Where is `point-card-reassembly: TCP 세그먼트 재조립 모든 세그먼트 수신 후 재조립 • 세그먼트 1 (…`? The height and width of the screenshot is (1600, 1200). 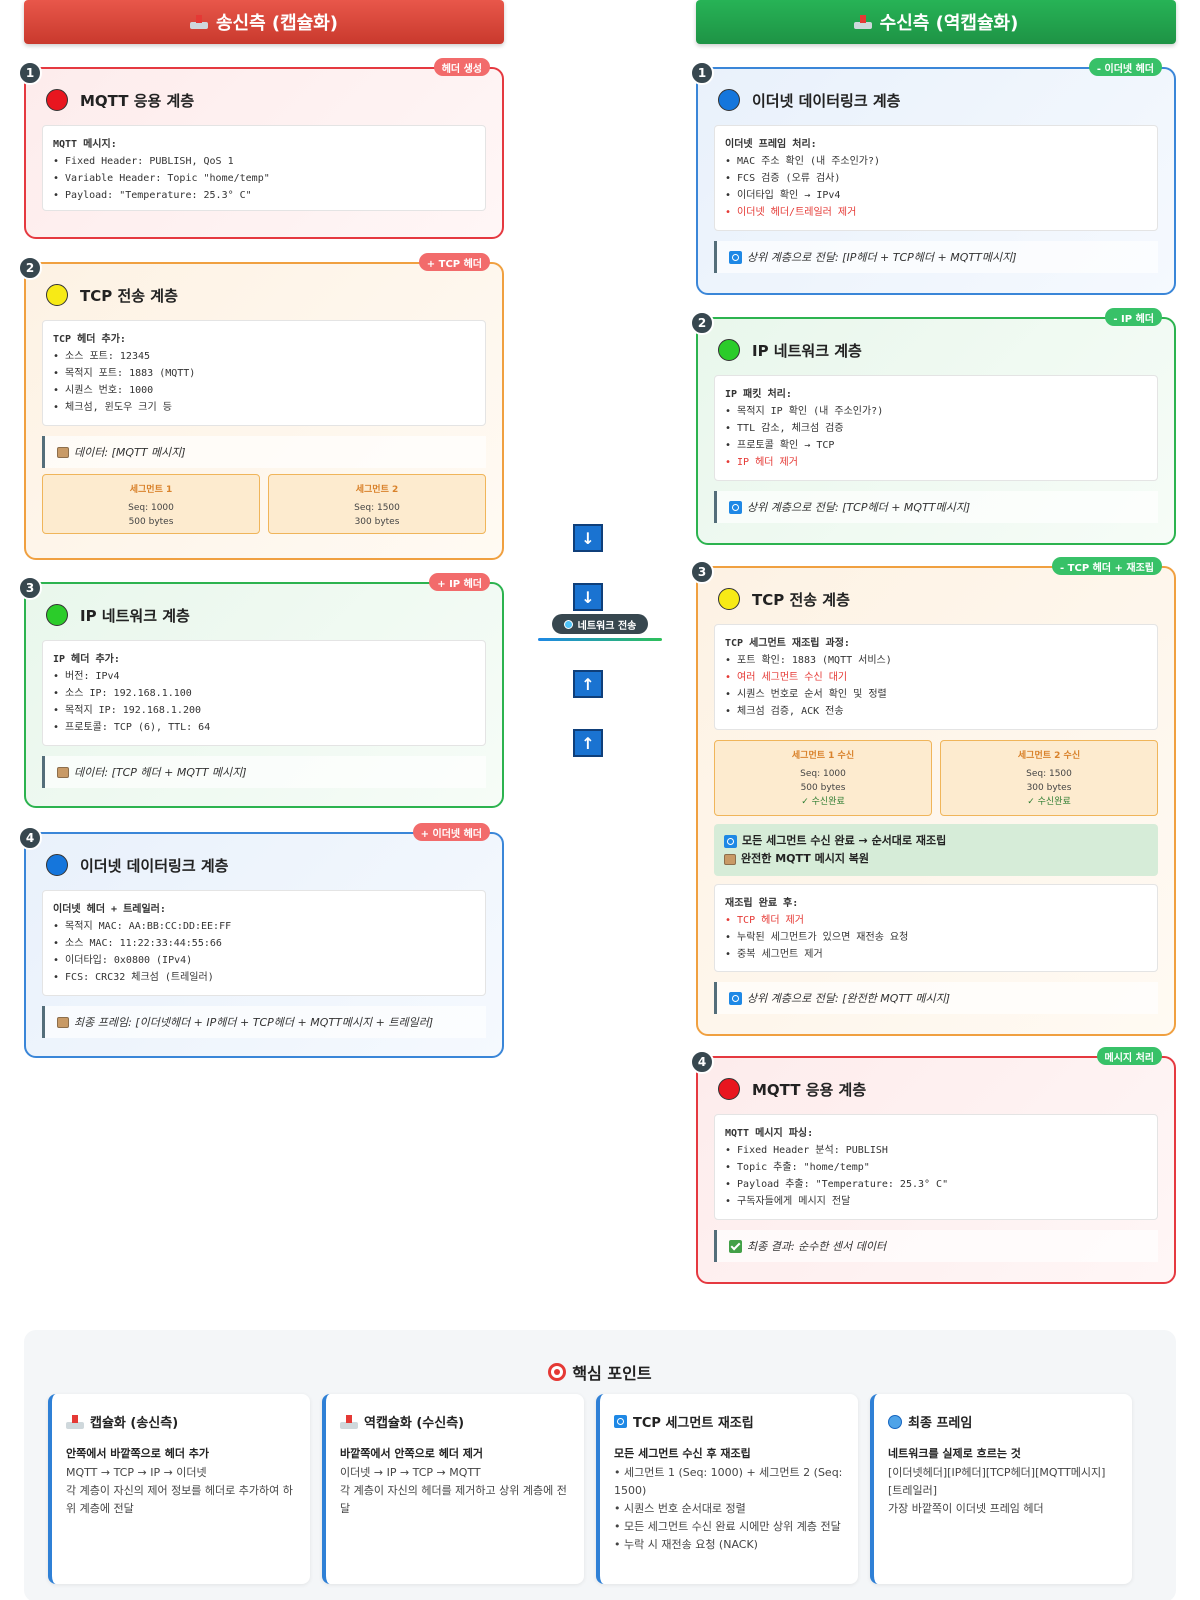 point-card-reassembly: TCP 세그먼트 재조립 모든 세그먼트 수신 후 재조립 • 세그먼트 1 (… is located at coordinates (727, 1489).